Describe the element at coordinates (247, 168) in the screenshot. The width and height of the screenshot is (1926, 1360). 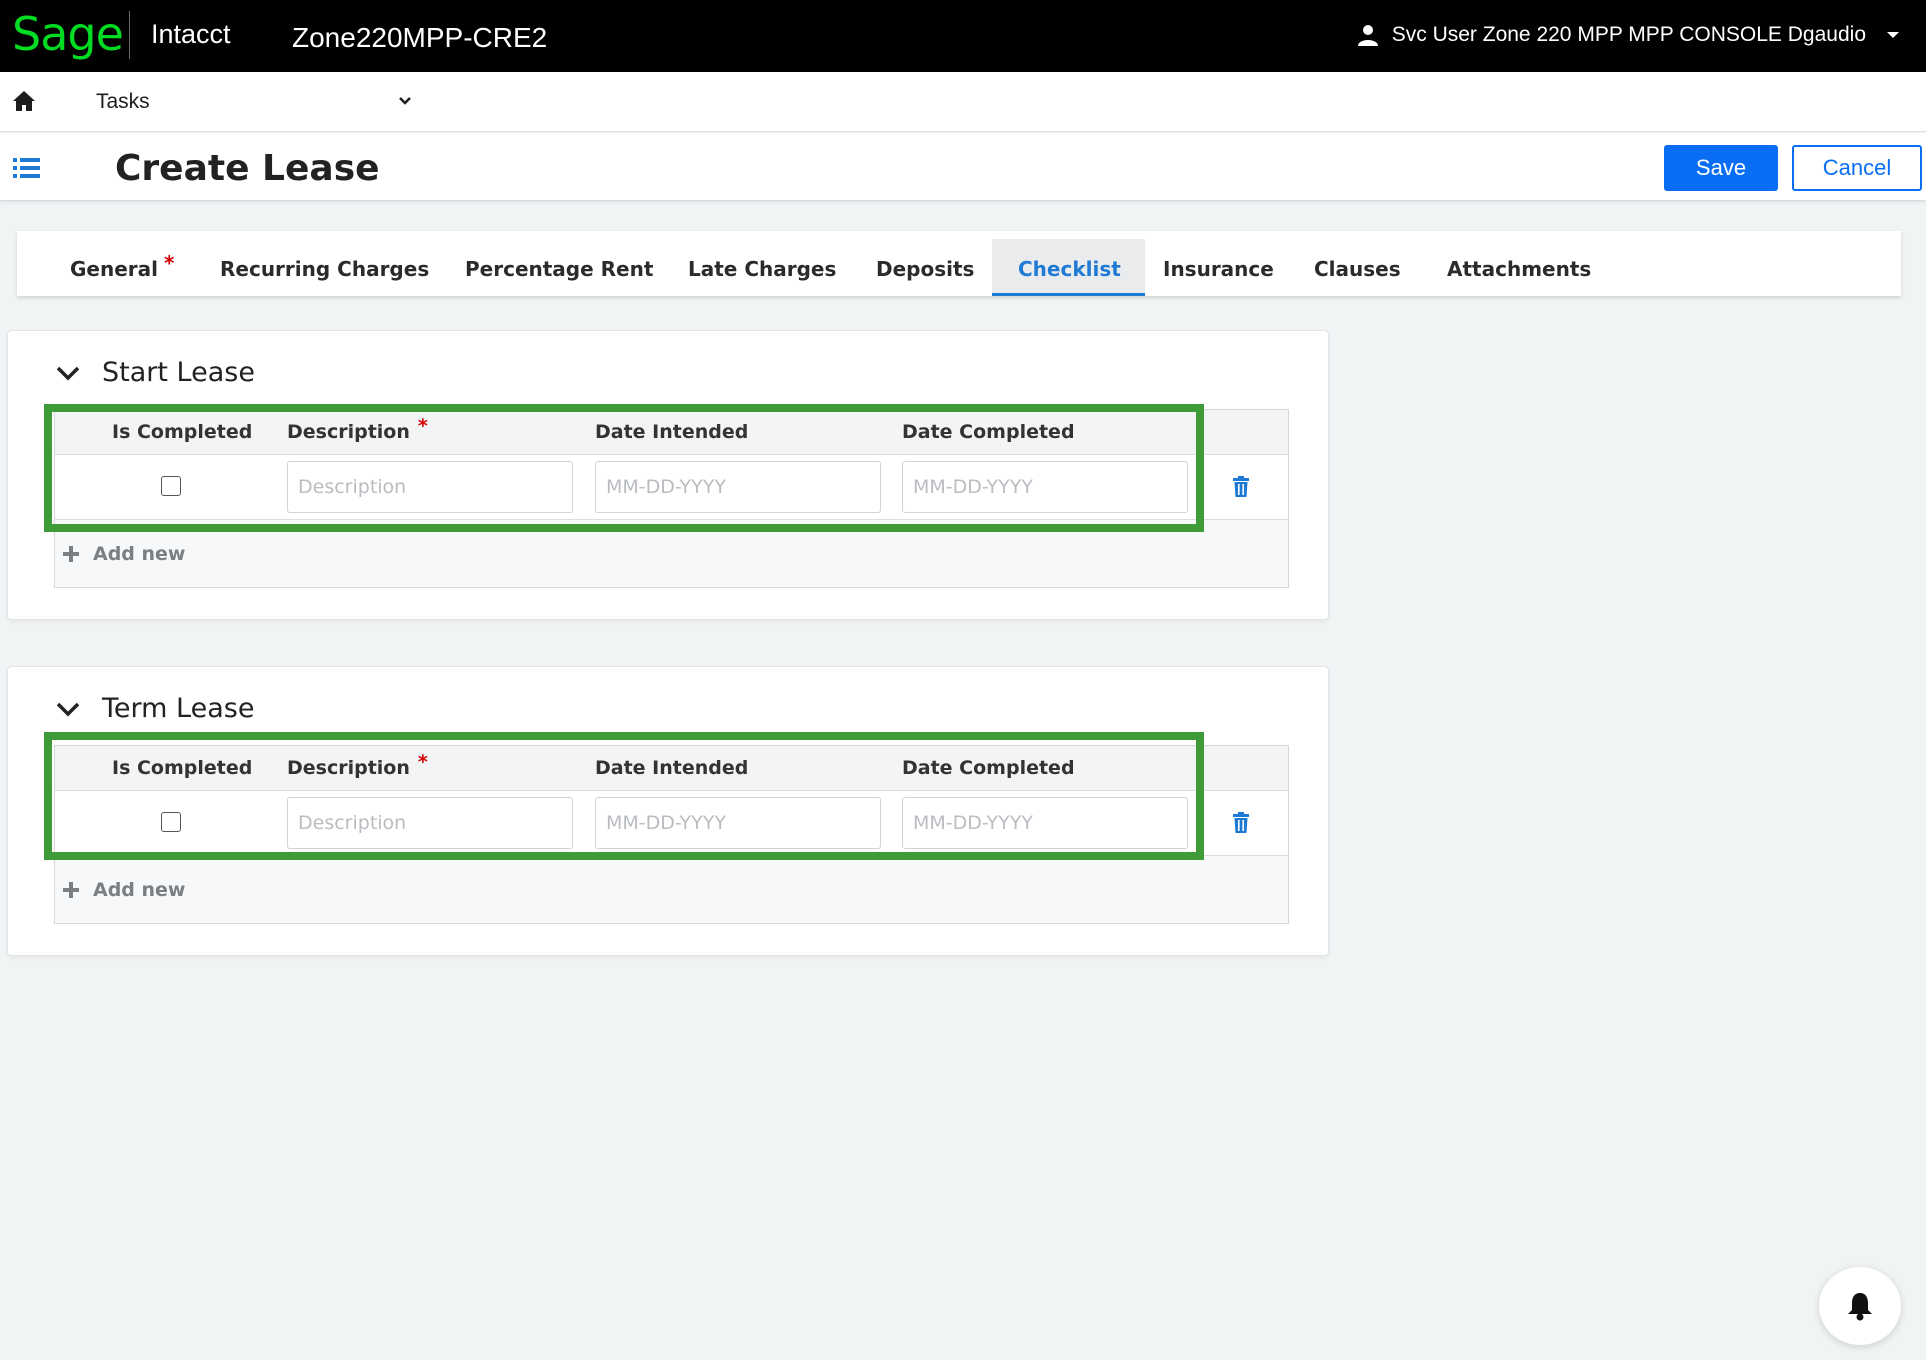
I see `page-title: Create Lease` at that location.